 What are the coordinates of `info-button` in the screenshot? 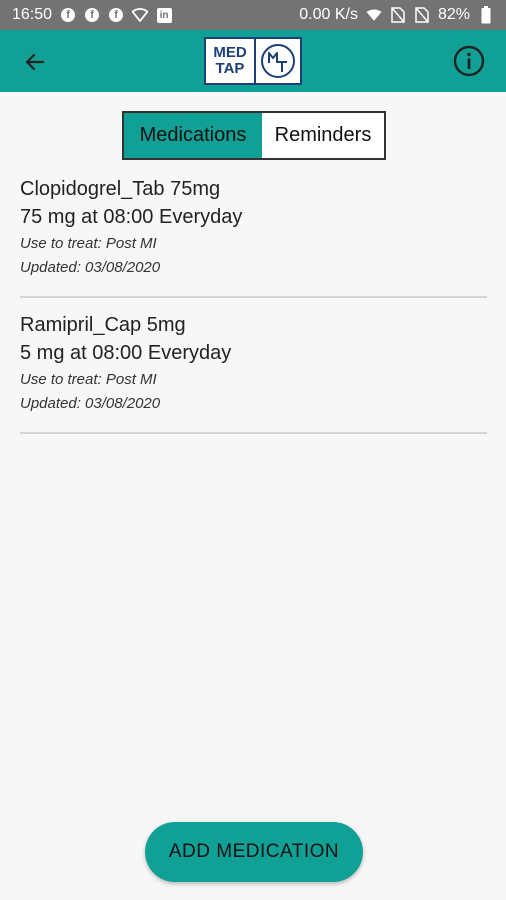 It's located at (469, 61).